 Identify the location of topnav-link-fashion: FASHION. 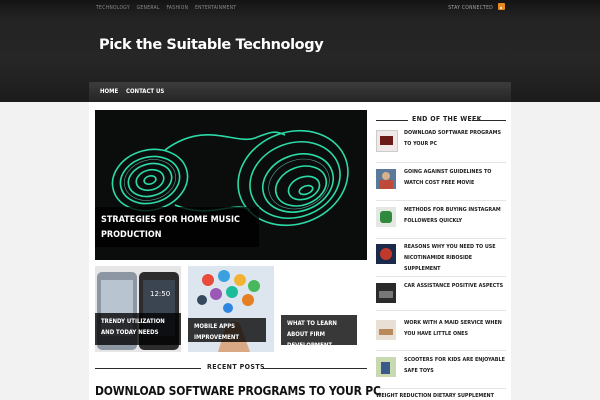
(177, 8).